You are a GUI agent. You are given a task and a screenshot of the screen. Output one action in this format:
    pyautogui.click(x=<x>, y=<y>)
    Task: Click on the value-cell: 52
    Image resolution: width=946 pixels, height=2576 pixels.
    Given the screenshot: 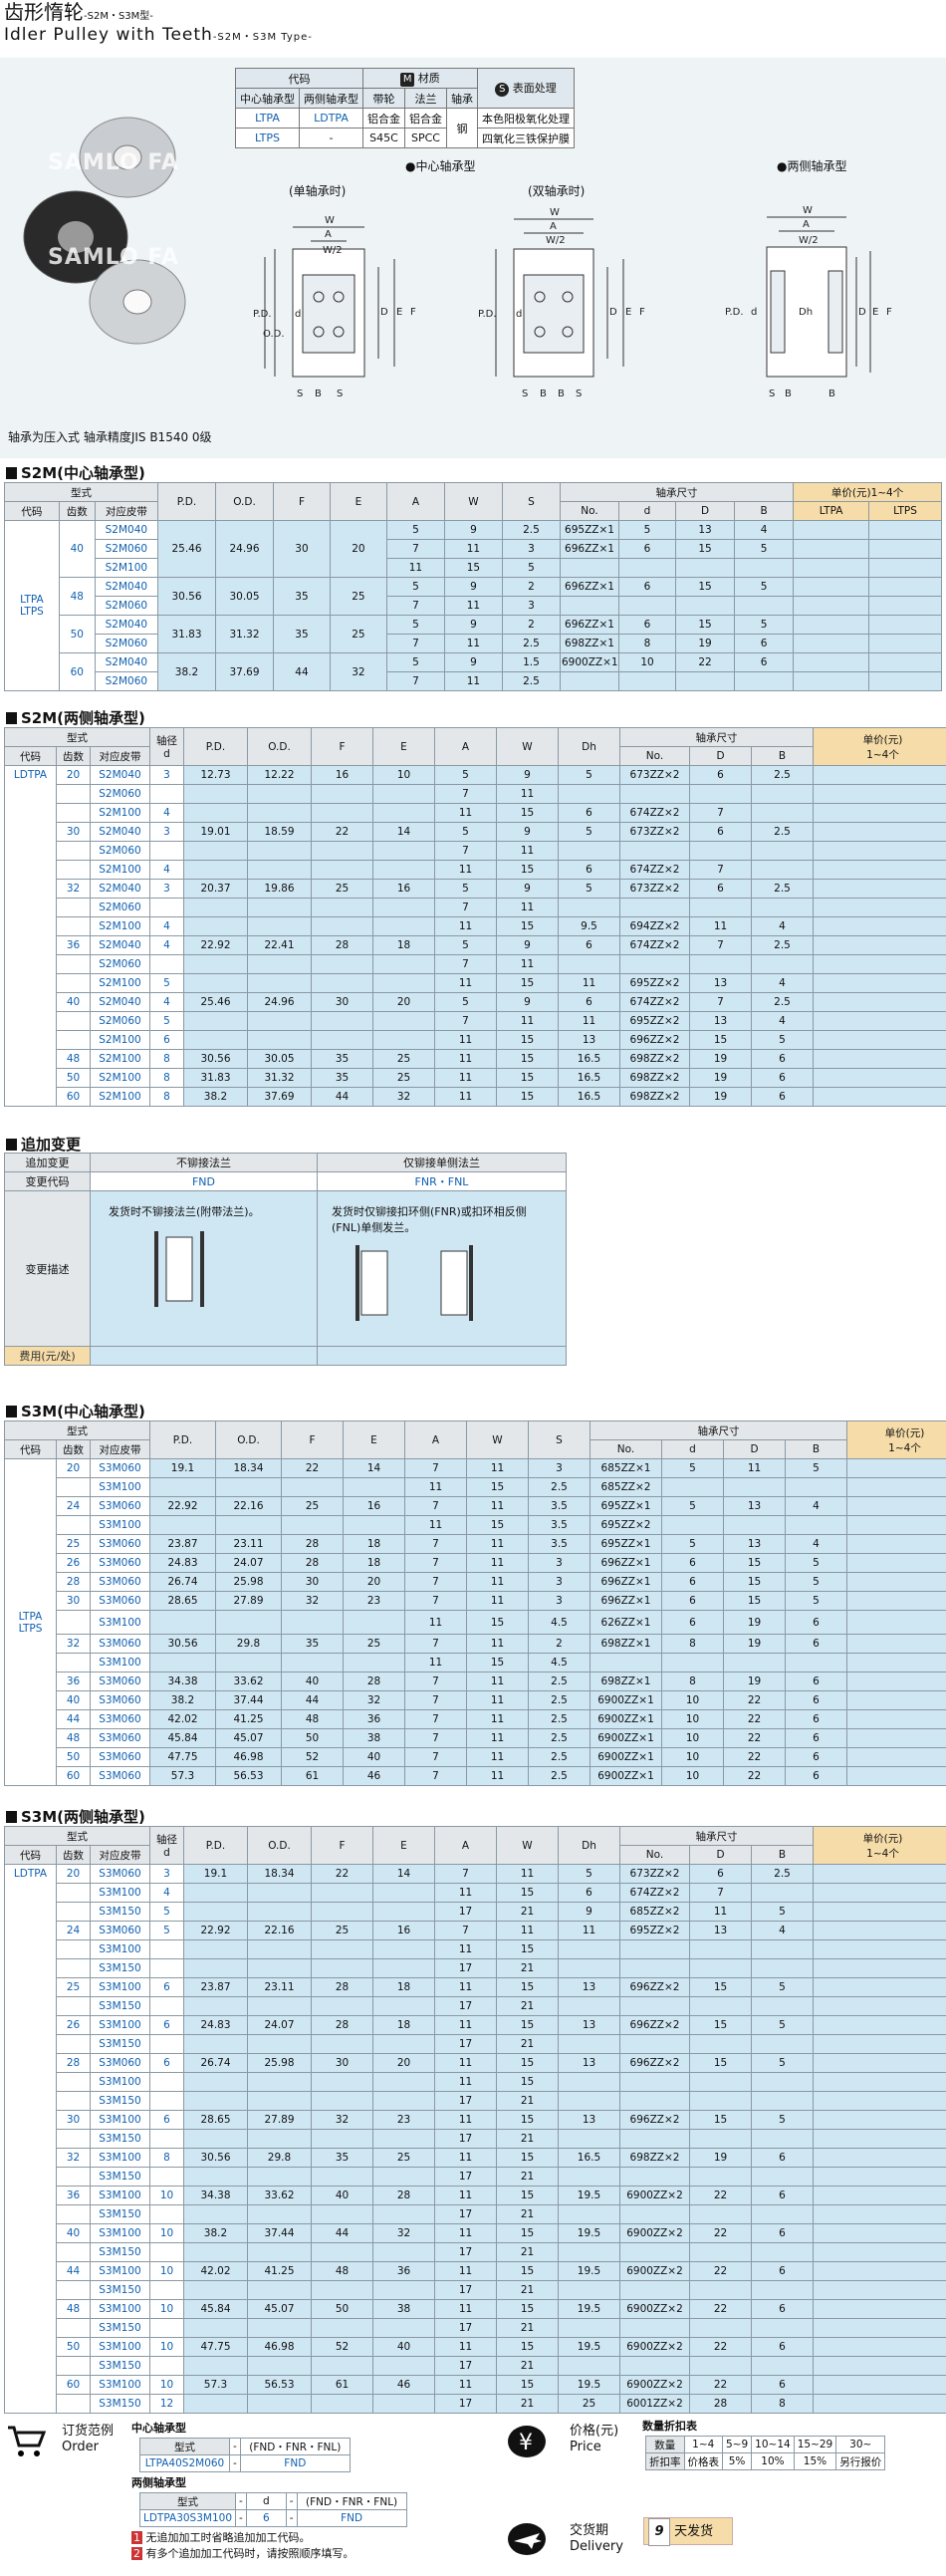 What is the action you would take?
    pyautogui.click(x=342, y=2347)
    